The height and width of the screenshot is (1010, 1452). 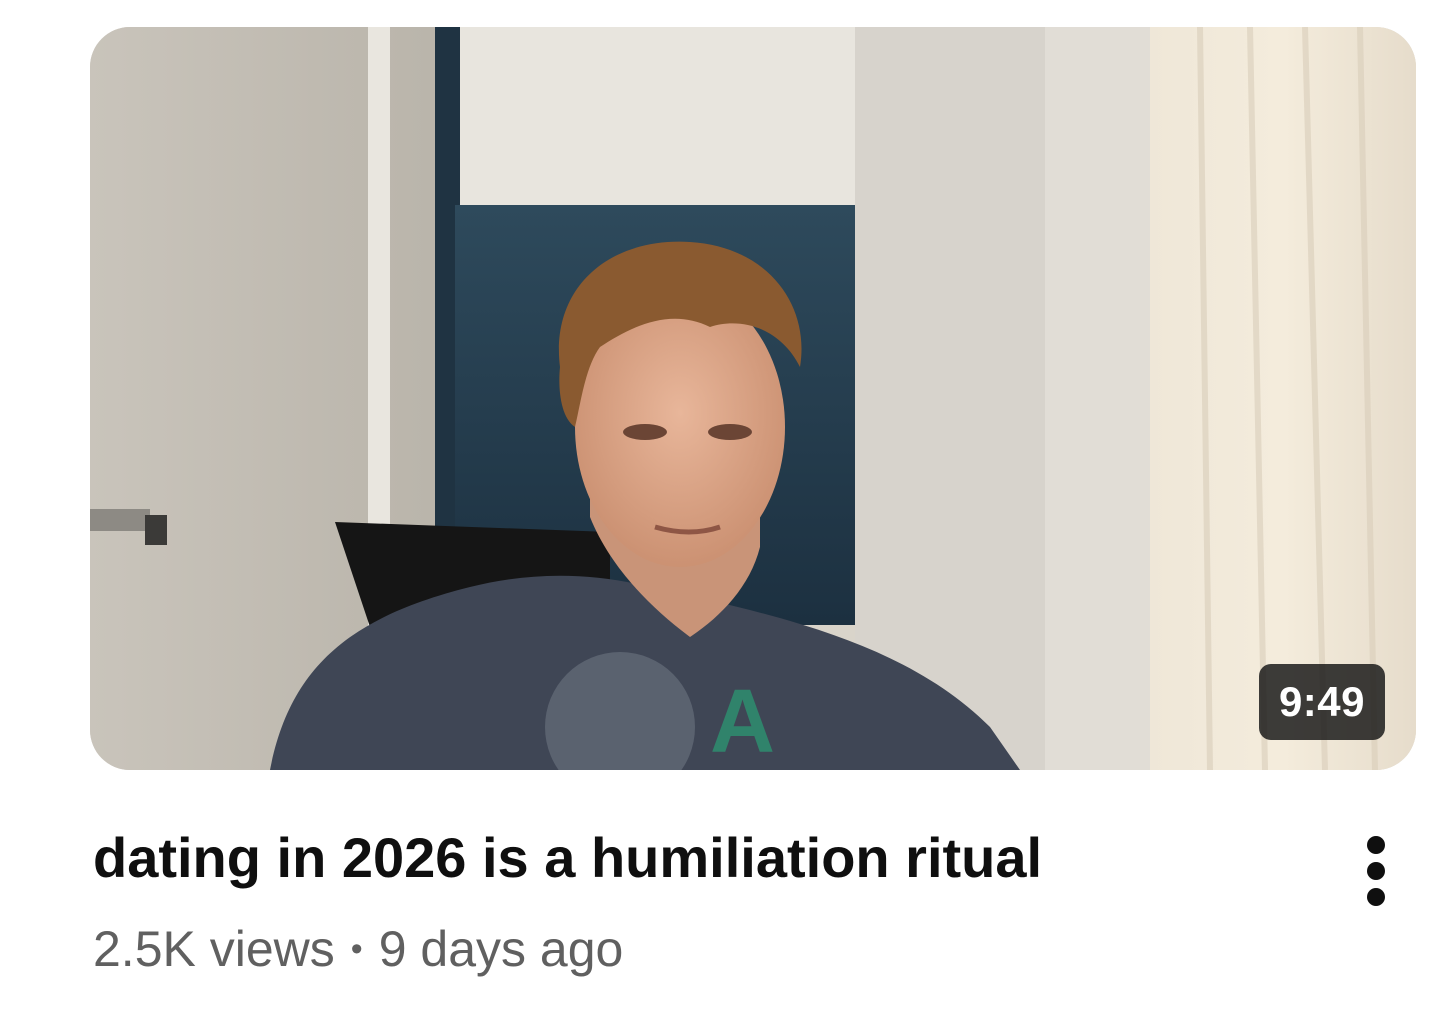 I want to click on video-title: dating in 2026 is a humiliation ritual, so click(x=693, y=858).